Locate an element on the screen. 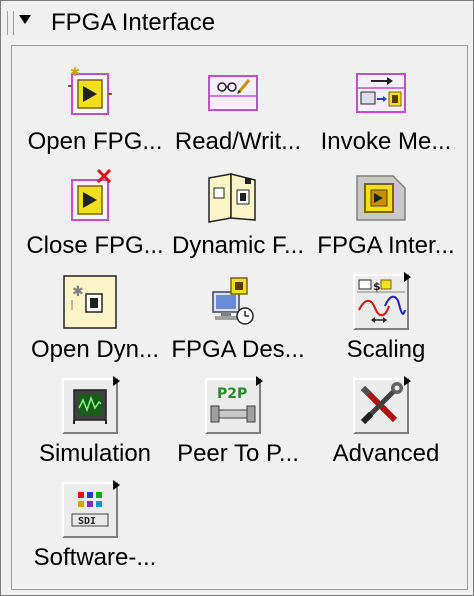 The image size is (474, 596). palette-item-simulation: Simulation is located at coordinates (90, 414).